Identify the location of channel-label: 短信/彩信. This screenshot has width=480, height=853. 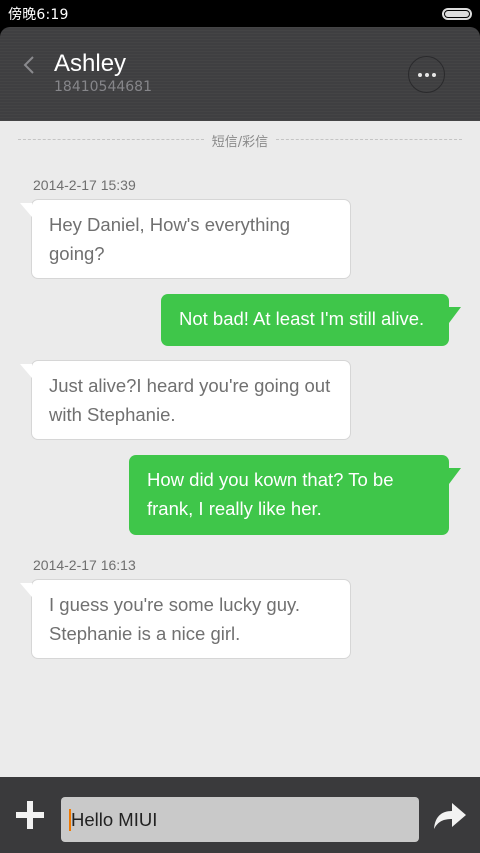
(240, 142).